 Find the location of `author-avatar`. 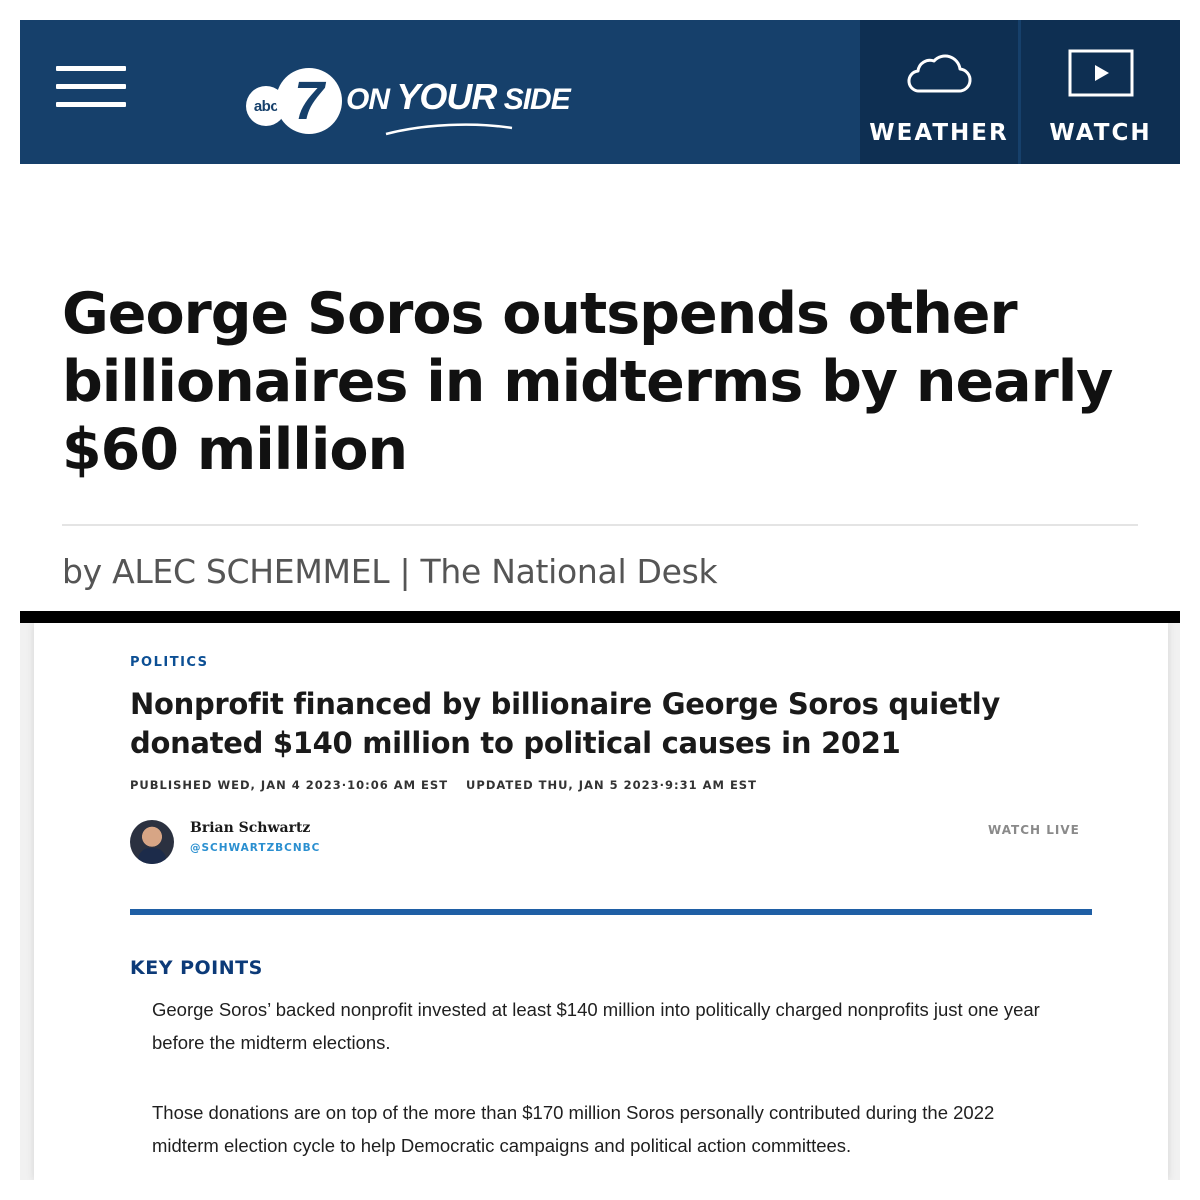

author-avatar is located at coordinates (152, 842).